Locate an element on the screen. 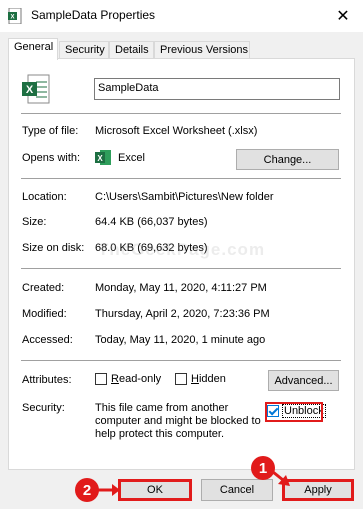 The image size is (363, 509). accessed-label: Accessed: is located at coordinates (47, 340).